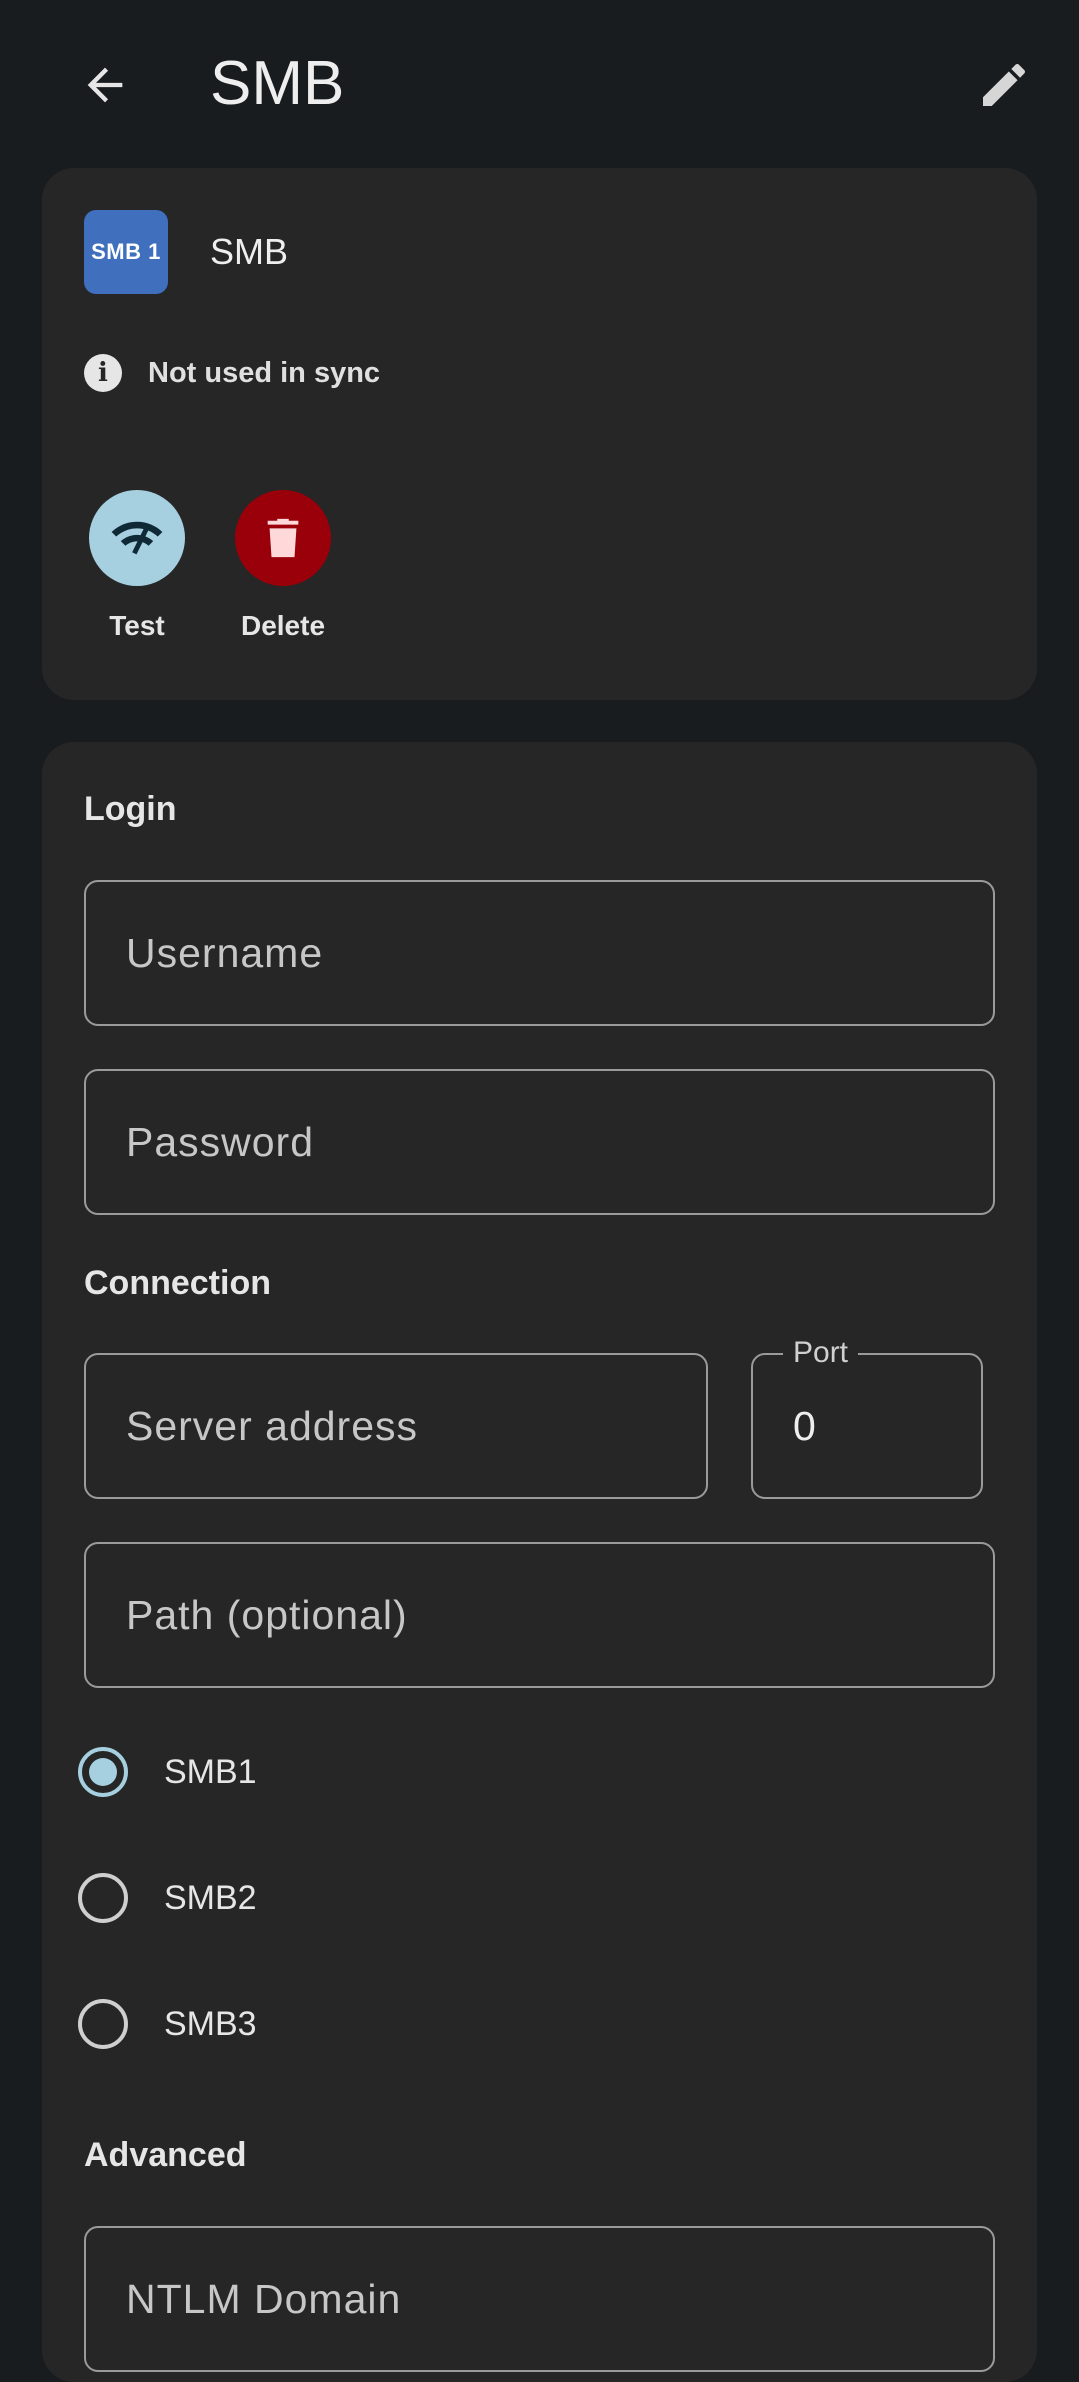 Image resolution: width=1079 pixels, height=2382 pixels. What do you see at coordinates (210, 2023) in the screenshot?
I see `radio-smb3-label: SMB3` at bounding box center [210, 2023].